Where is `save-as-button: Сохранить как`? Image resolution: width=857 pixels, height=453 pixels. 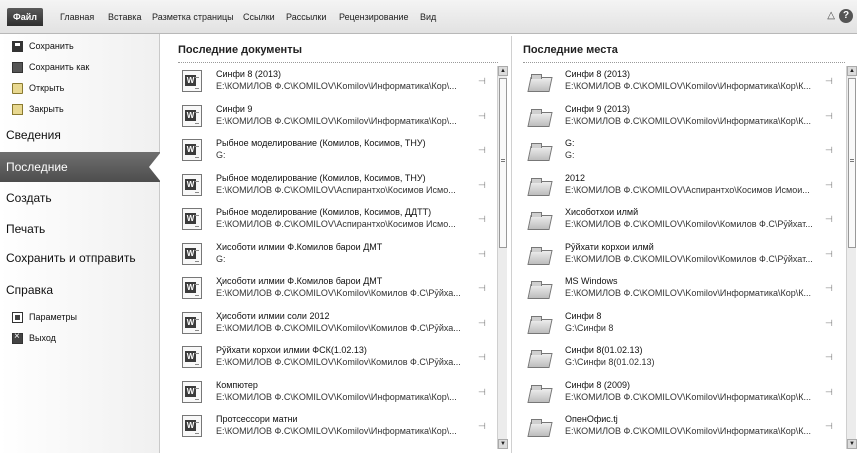 save-as-button: Сохранить как is located at coordinates (50, 67).